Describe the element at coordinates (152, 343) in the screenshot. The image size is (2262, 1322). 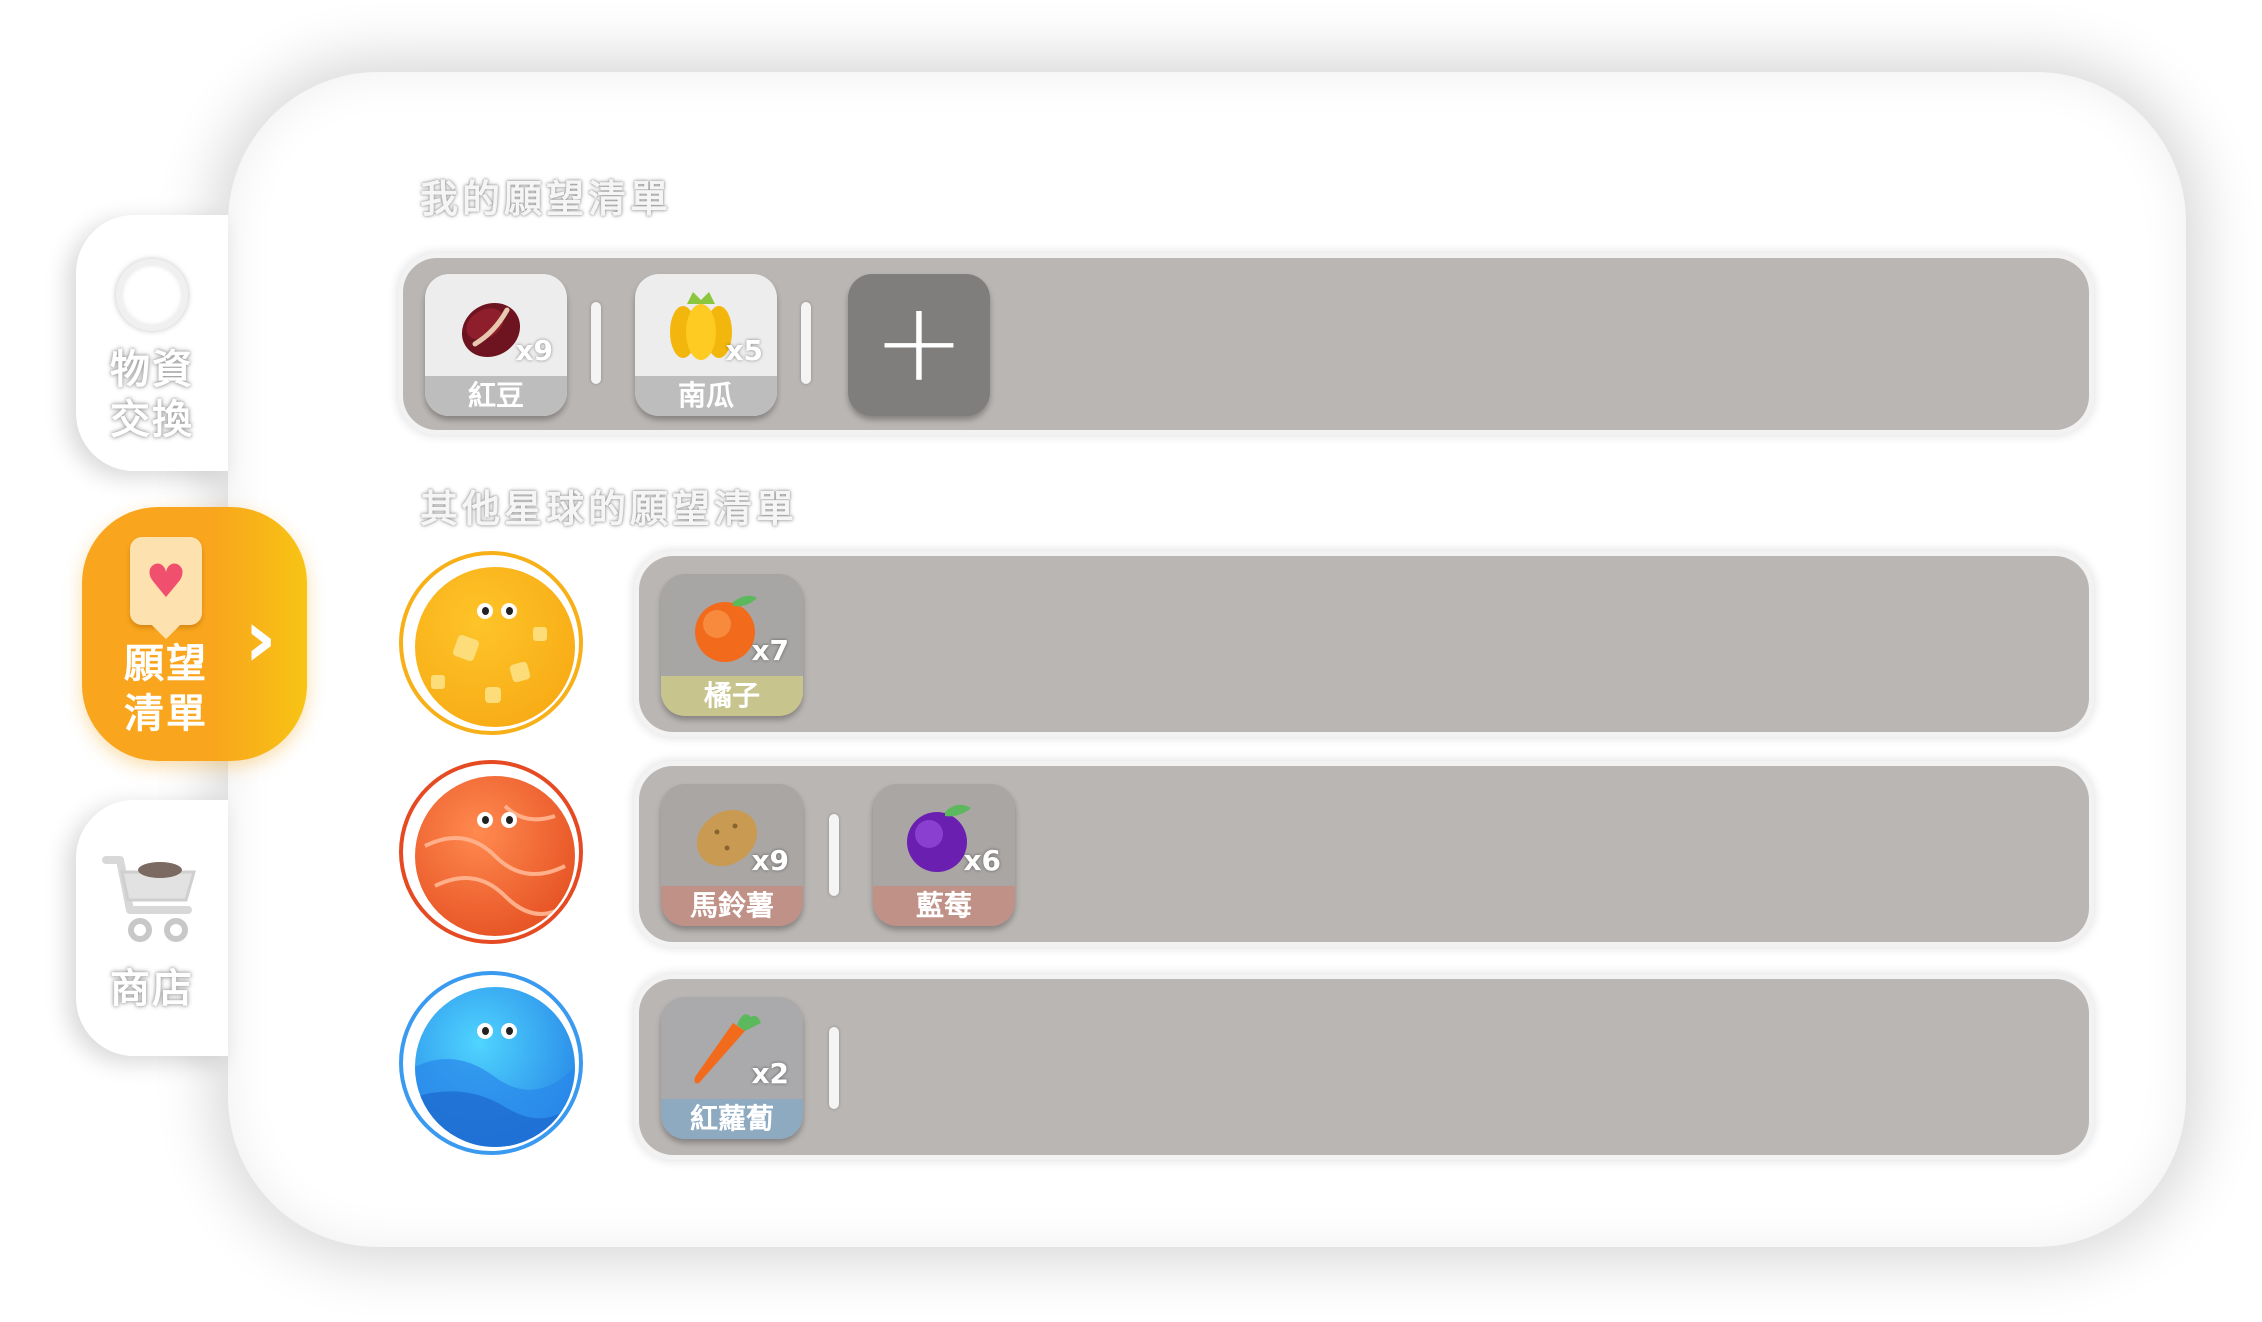
I see `tab-trade: 物資 交換` at that location.